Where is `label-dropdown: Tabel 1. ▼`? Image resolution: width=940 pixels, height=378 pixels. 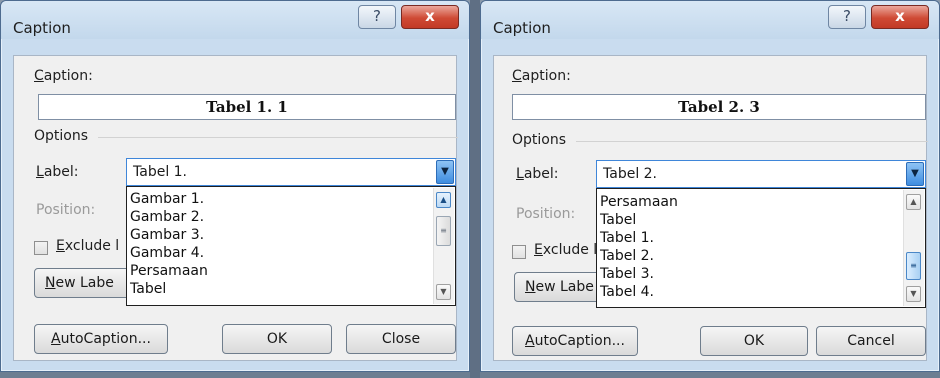
label-dropdown: Tabel 1. ▼ is located at coordinates (291, 172).